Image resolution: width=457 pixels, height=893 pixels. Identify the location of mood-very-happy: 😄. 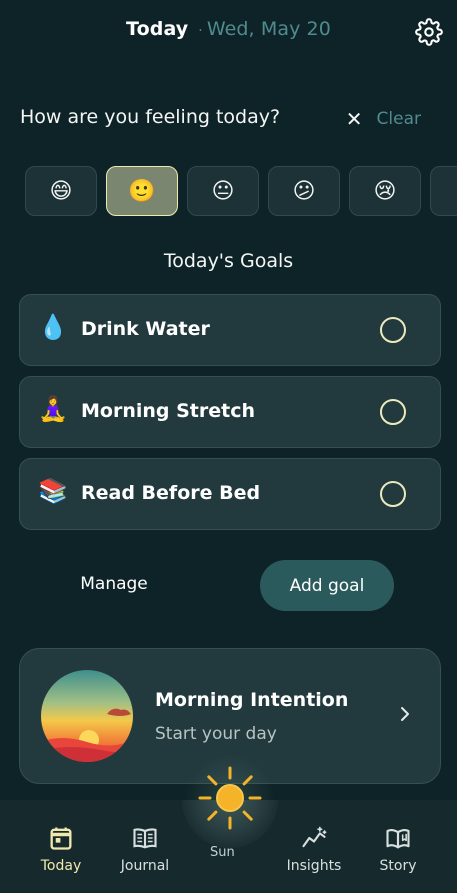
(61, 191).